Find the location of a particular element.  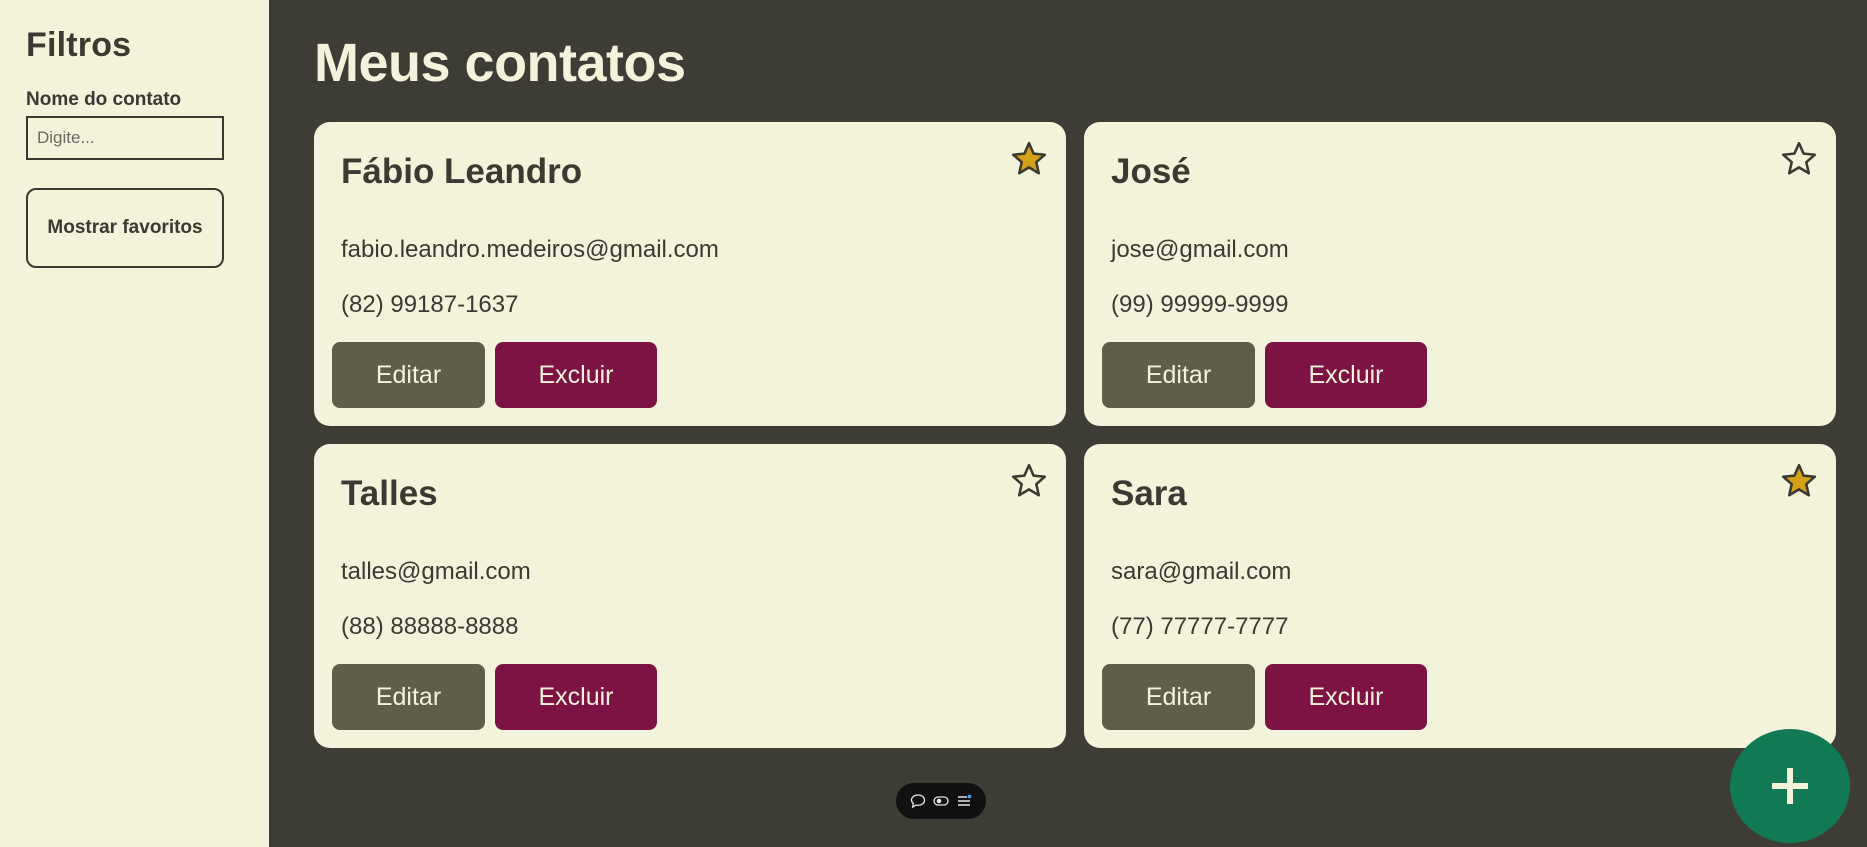

page-title: Meus contatos is located at coordinates (500, 63).